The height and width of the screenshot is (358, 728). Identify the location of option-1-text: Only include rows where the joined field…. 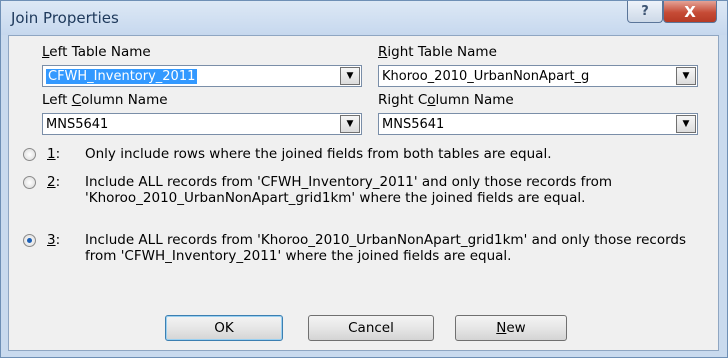
(318, 154).